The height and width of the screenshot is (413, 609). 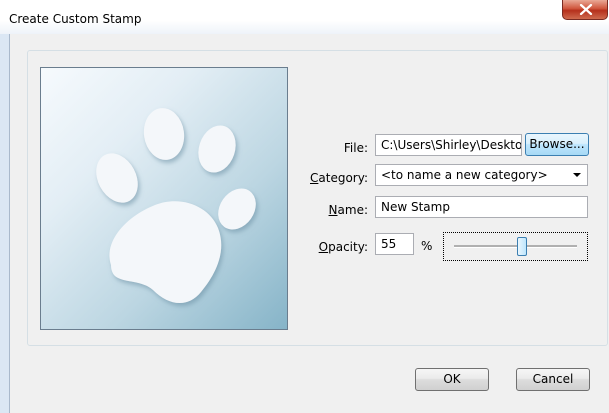 I want to click on category-label: Category:, so click(x=339, y=178).